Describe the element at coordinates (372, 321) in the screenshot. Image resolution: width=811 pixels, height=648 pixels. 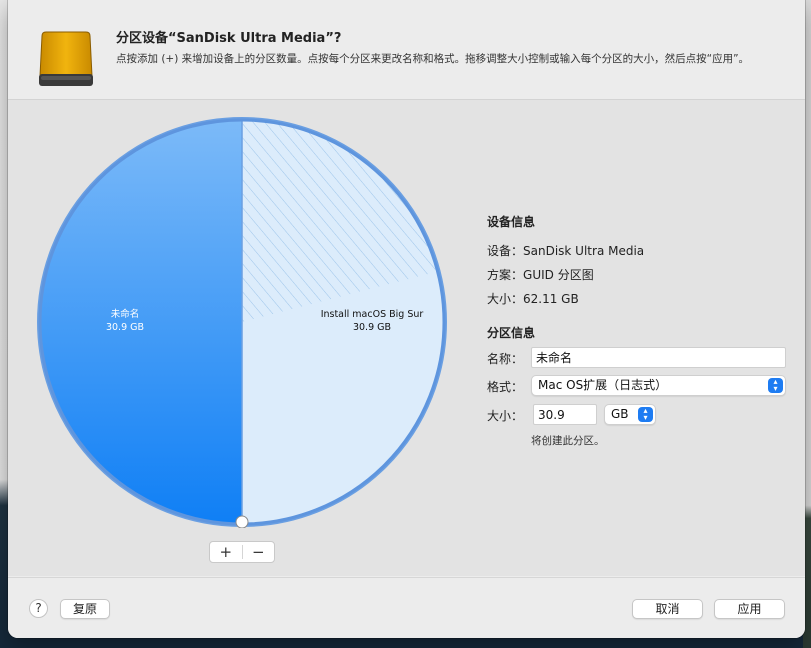
I see `partition-label-install: Install macOS Big Sur 30.9 GB` at that location.